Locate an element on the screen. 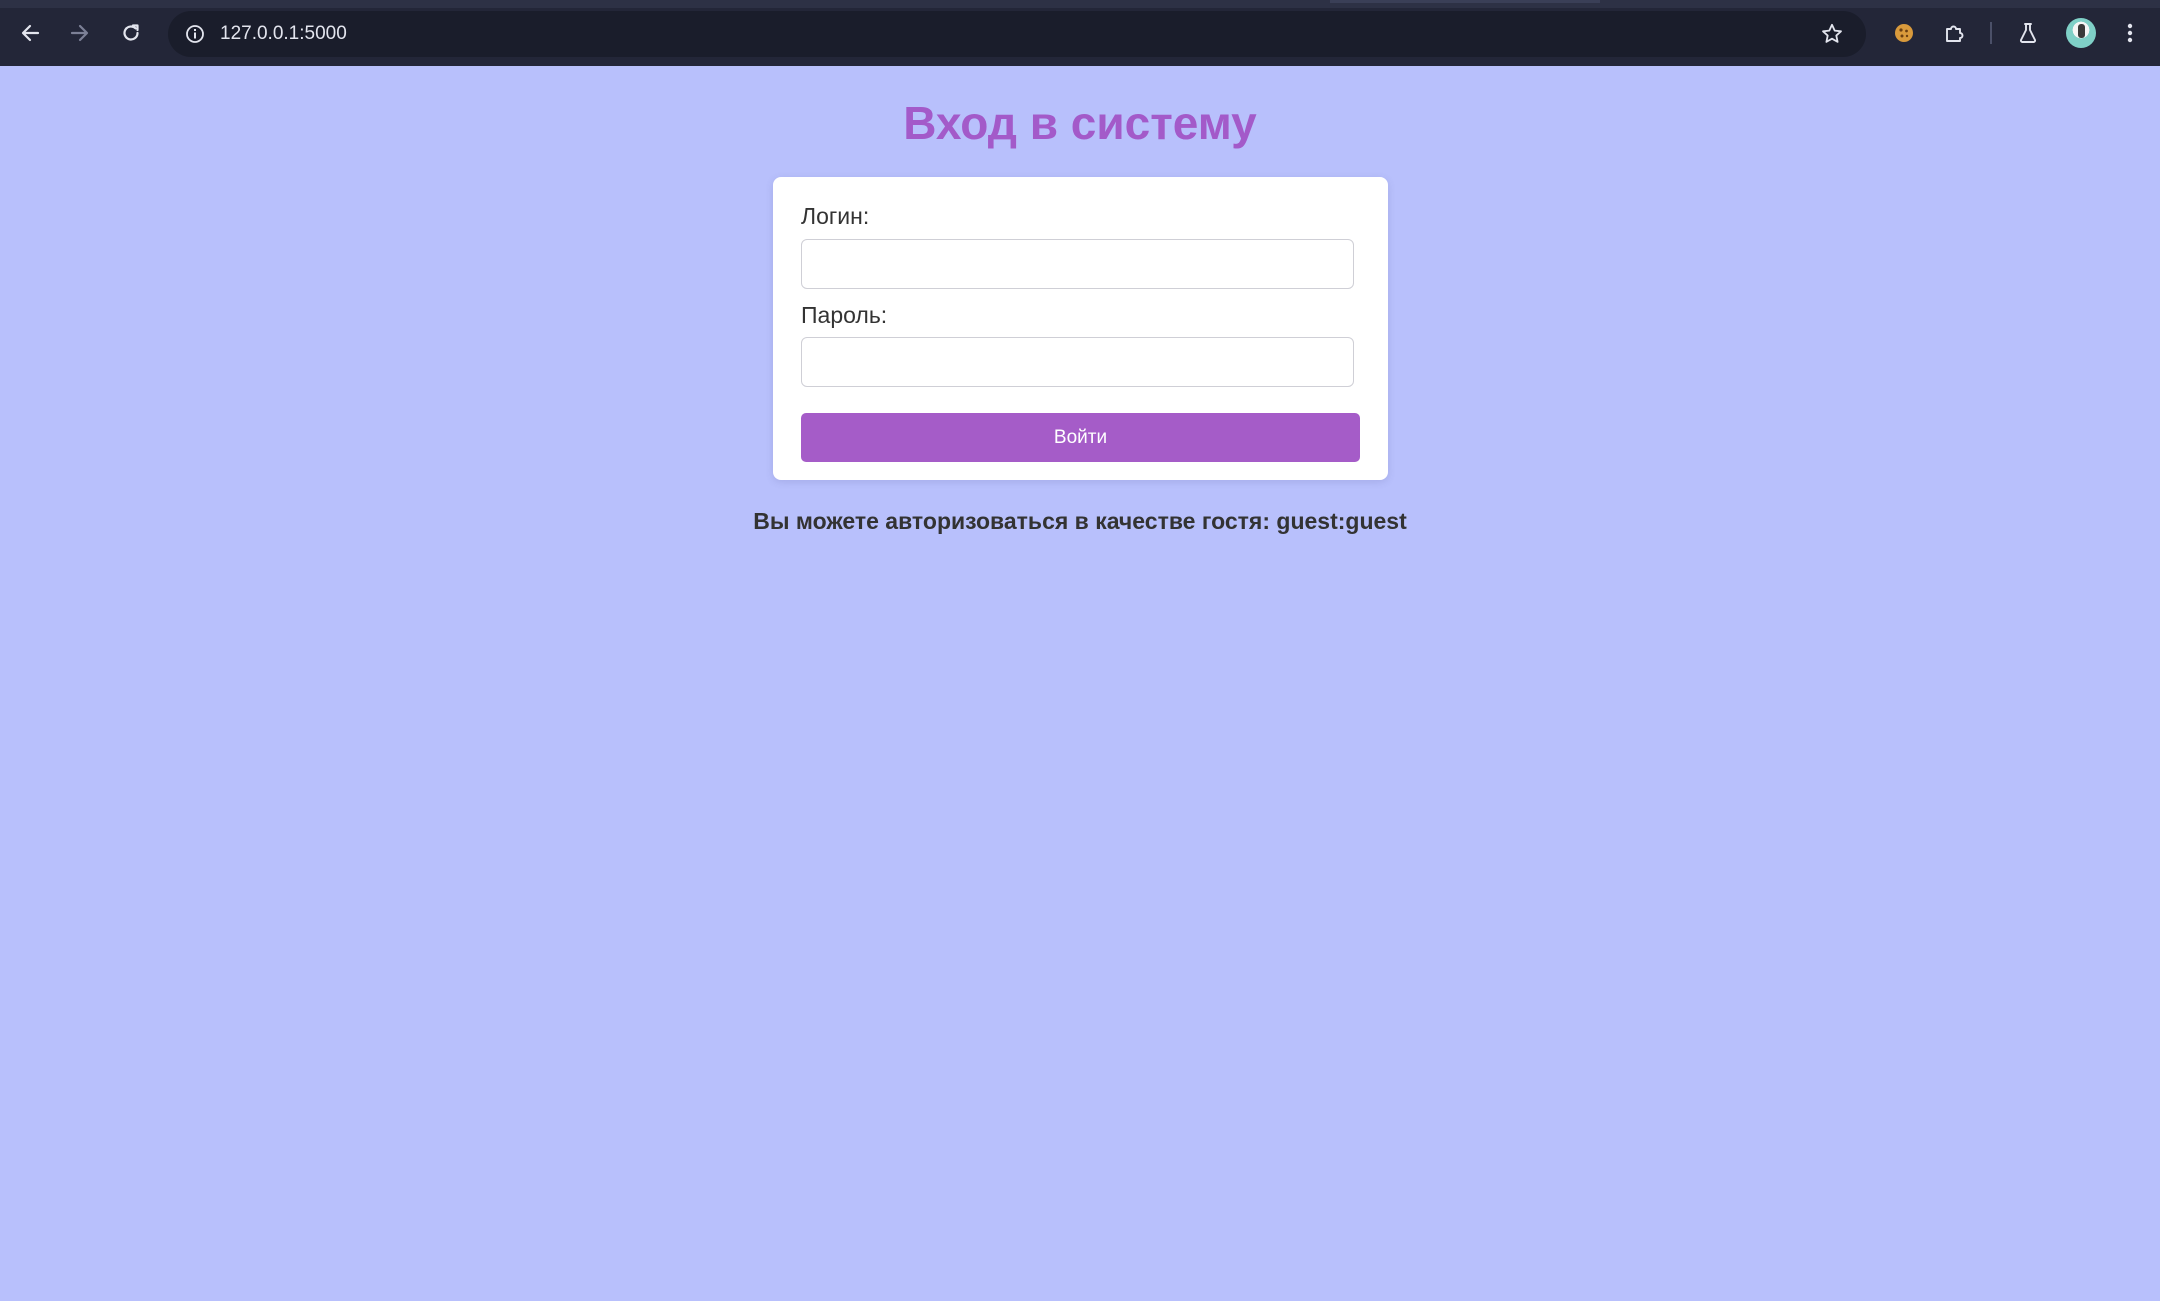 Image resolution: width=2160 pixels, height=1301 pixels. forward-button is located at coordinates (80, 33).